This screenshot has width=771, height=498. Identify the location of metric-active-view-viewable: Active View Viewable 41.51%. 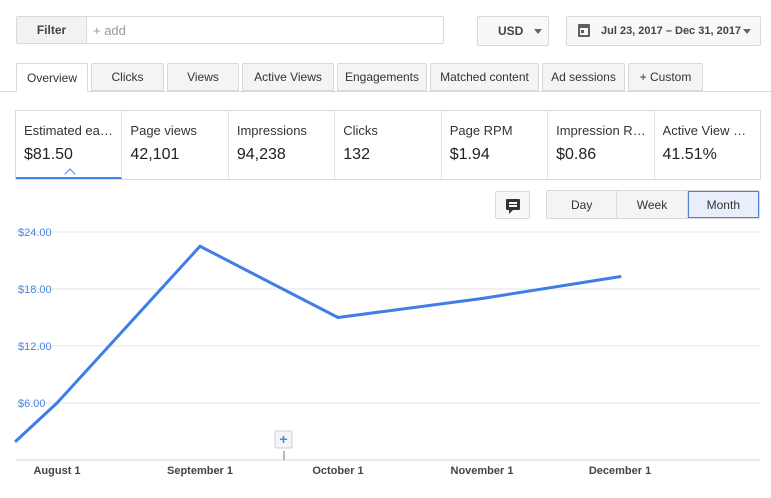
(707, 145).